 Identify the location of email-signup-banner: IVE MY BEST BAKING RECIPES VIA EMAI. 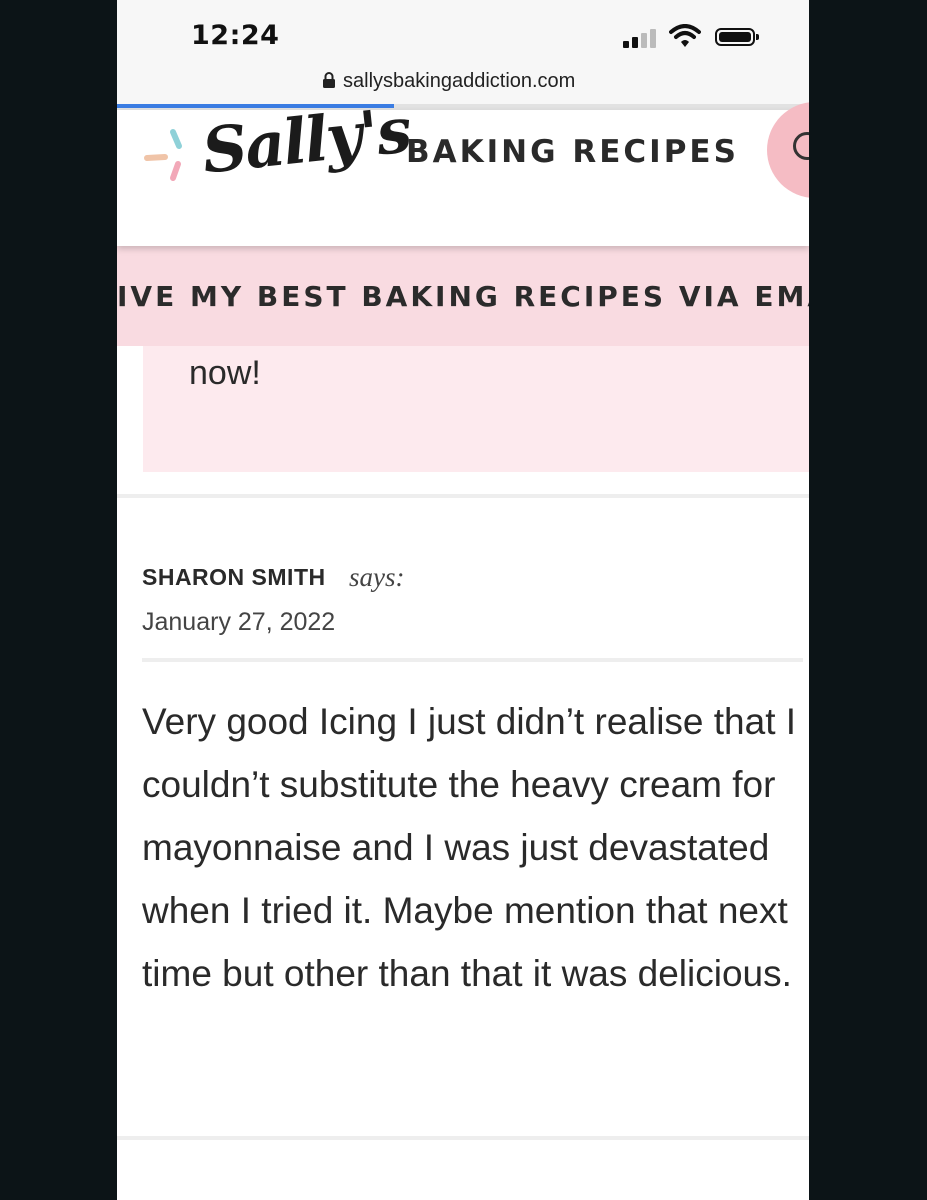
(463, 296).